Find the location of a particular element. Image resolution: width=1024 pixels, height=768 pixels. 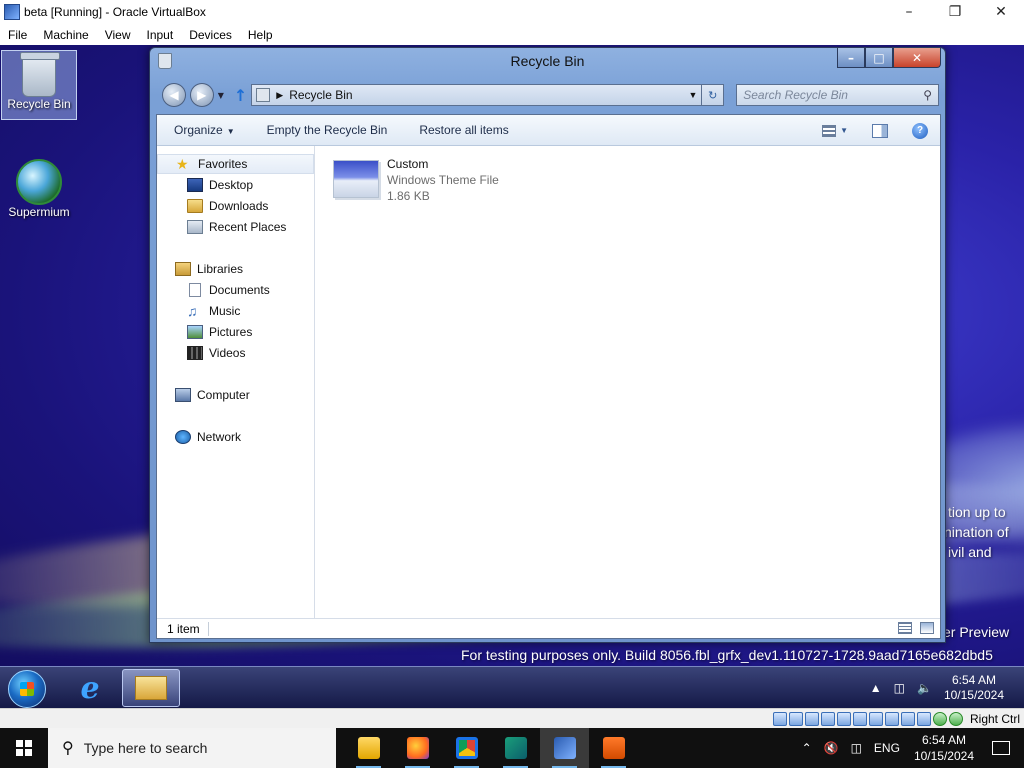

star-icon: ★ is located at coordinates (182, 164).